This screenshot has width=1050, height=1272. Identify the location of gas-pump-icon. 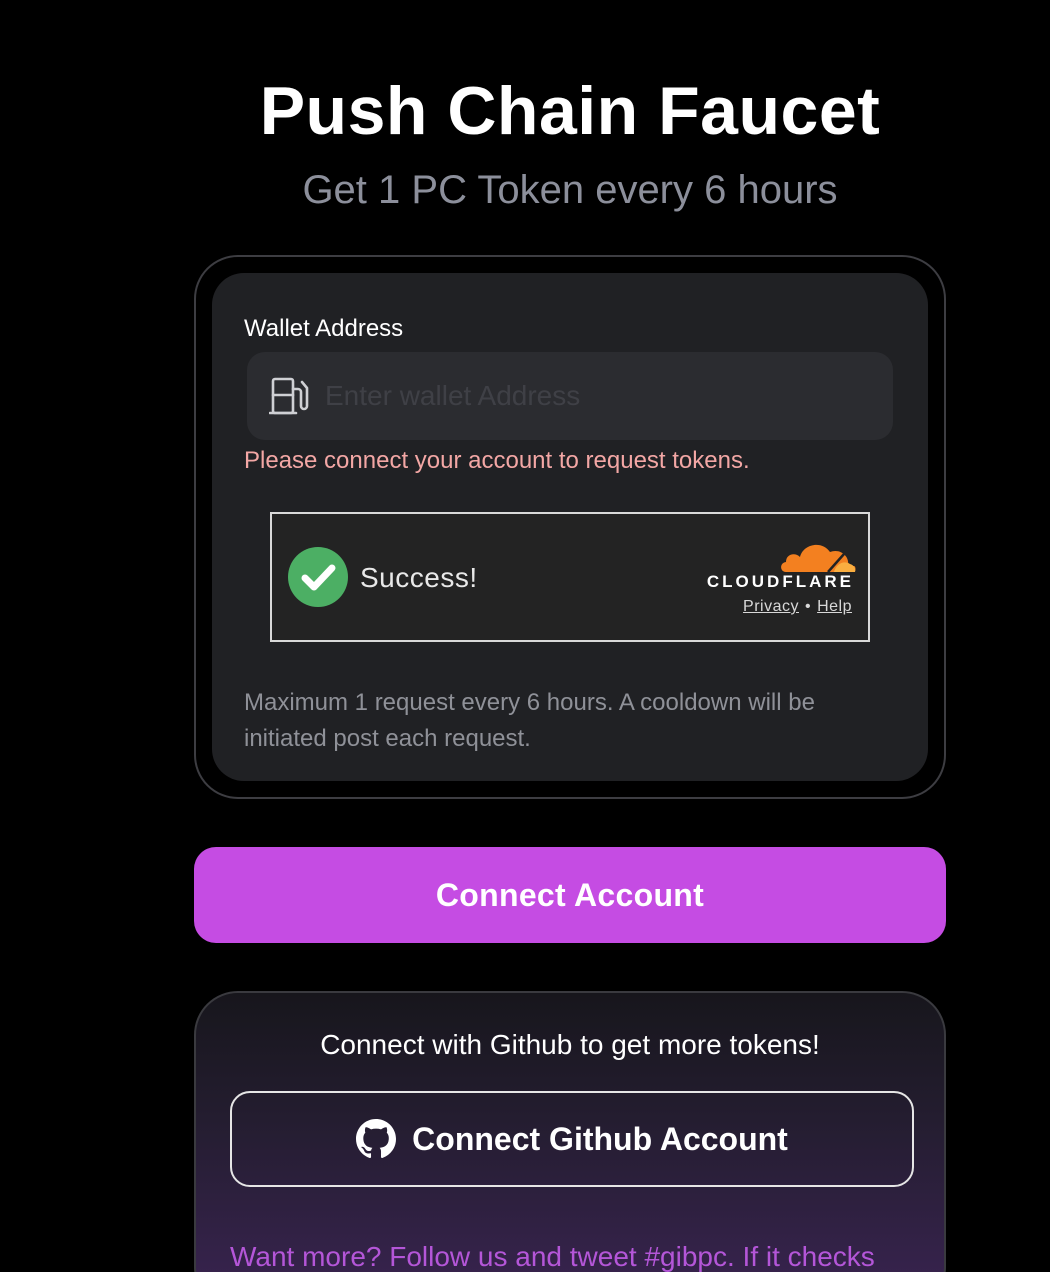
(289, 396).